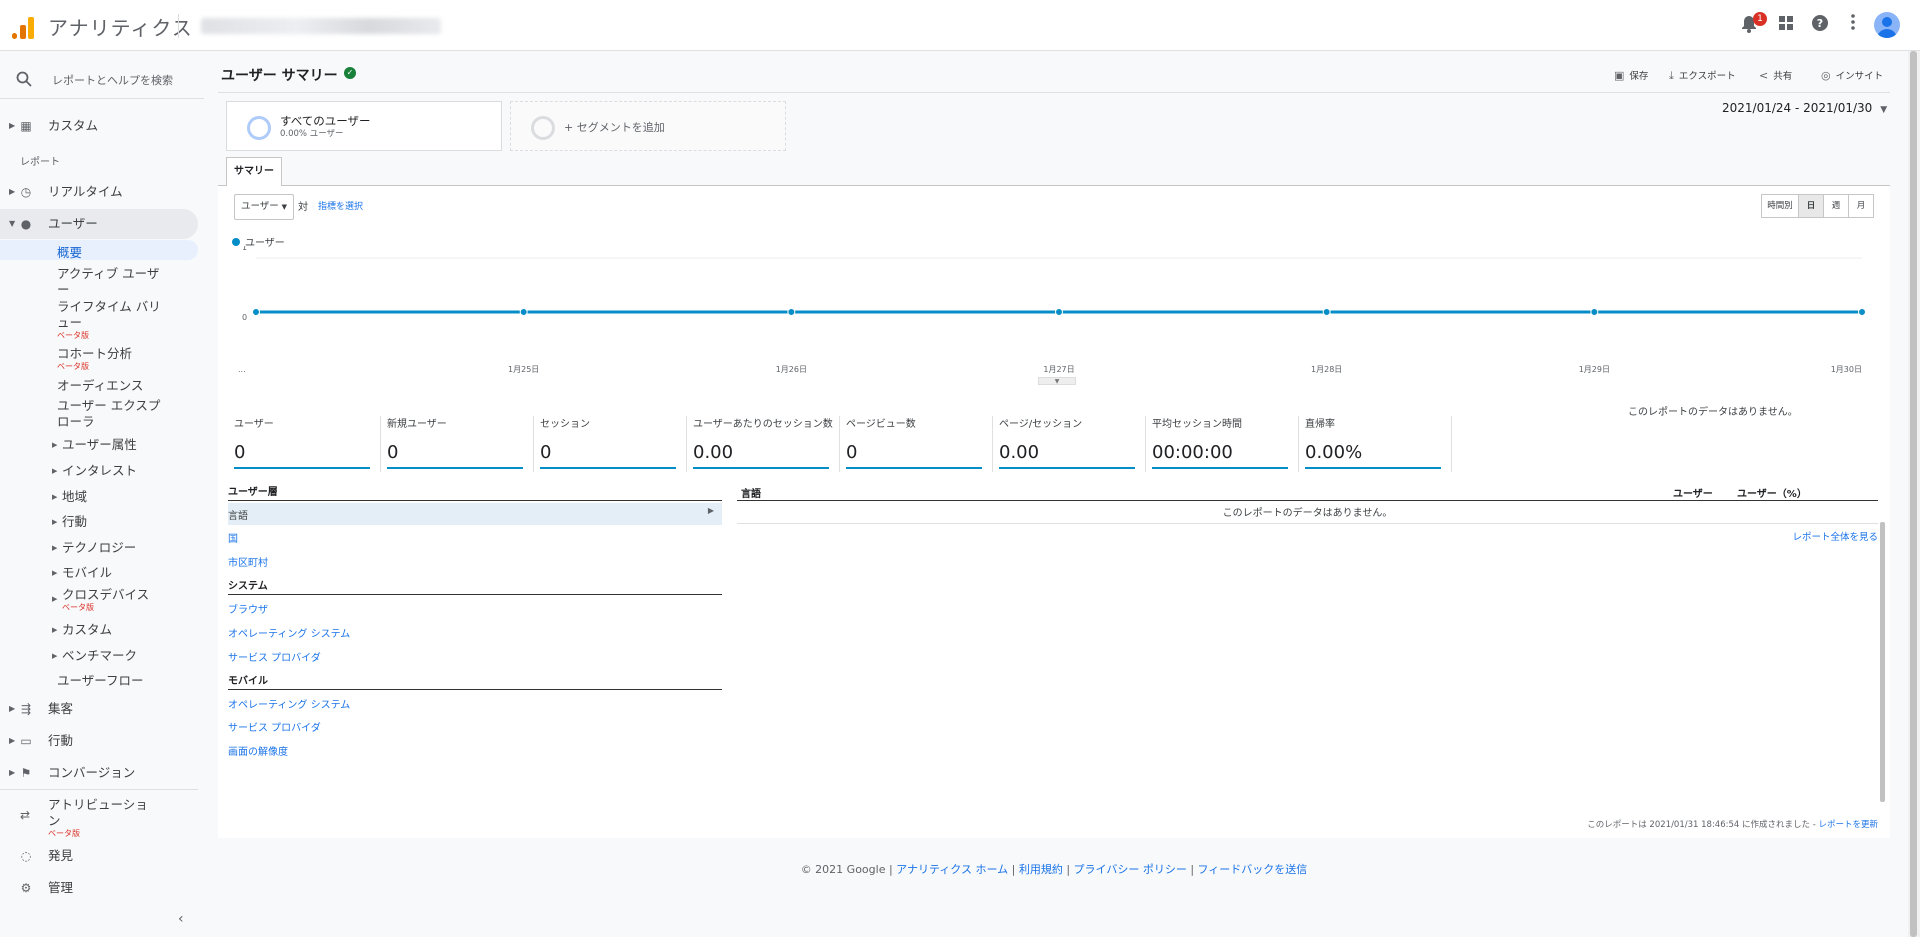 The height and width of the screenshot is (937, 1920). I want to click on metric-dropdown: ユーザー ▼, so click(264, 207).